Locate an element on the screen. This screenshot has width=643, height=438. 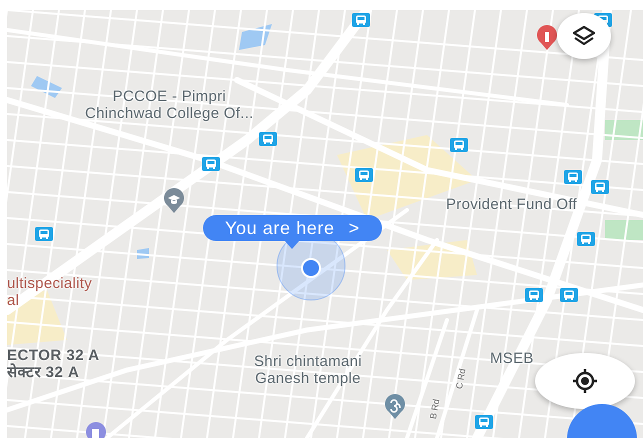
map-place-label: ultispeciality al is located at coordinates (49, 293).